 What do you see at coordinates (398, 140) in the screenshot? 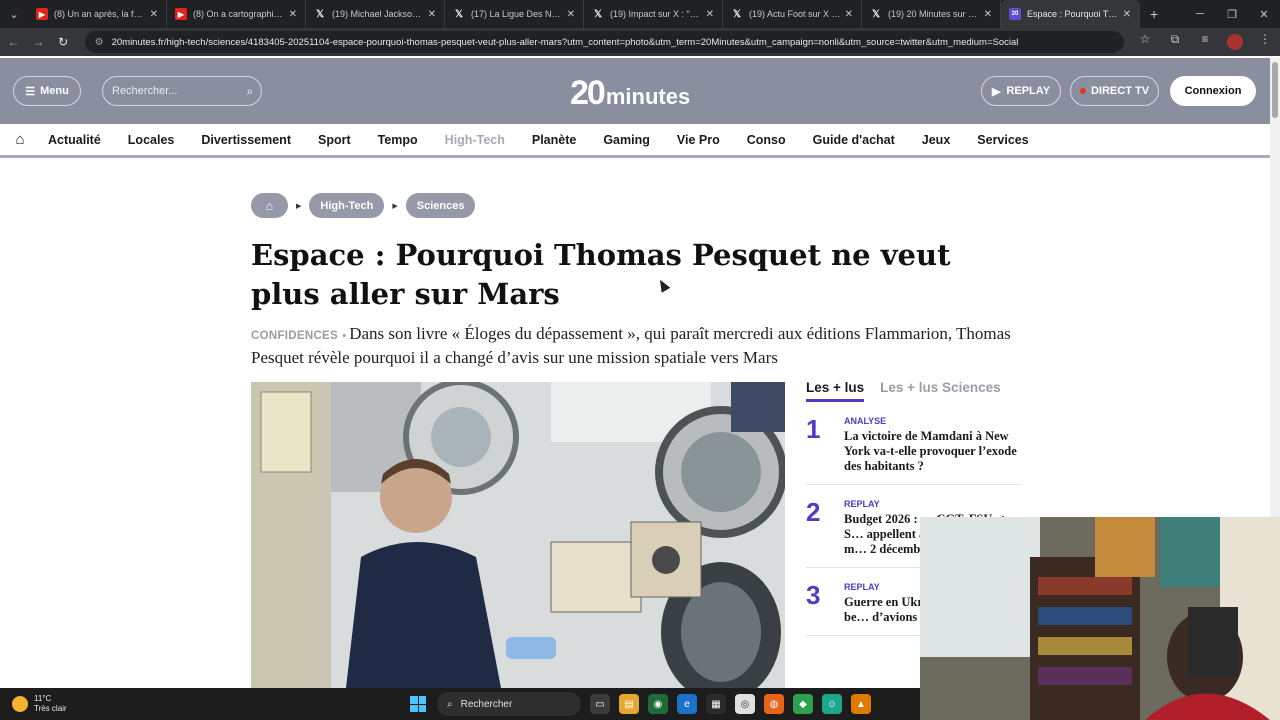
I see `nav-item-tempo: Tempo` at bounding box center [398, 140].